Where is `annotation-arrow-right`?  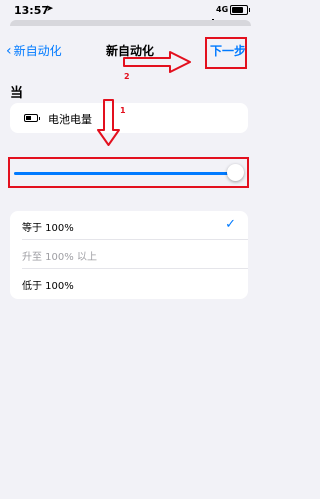 annotation-arrow-right is located at coordinates (157, 62).